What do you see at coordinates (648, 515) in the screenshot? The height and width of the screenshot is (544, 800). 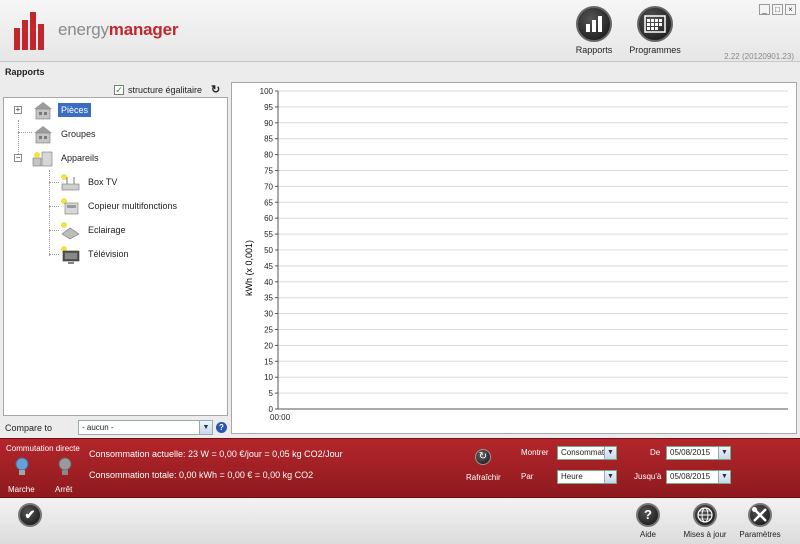 I see `question-icon: ?` at bounding box center [648, 515].